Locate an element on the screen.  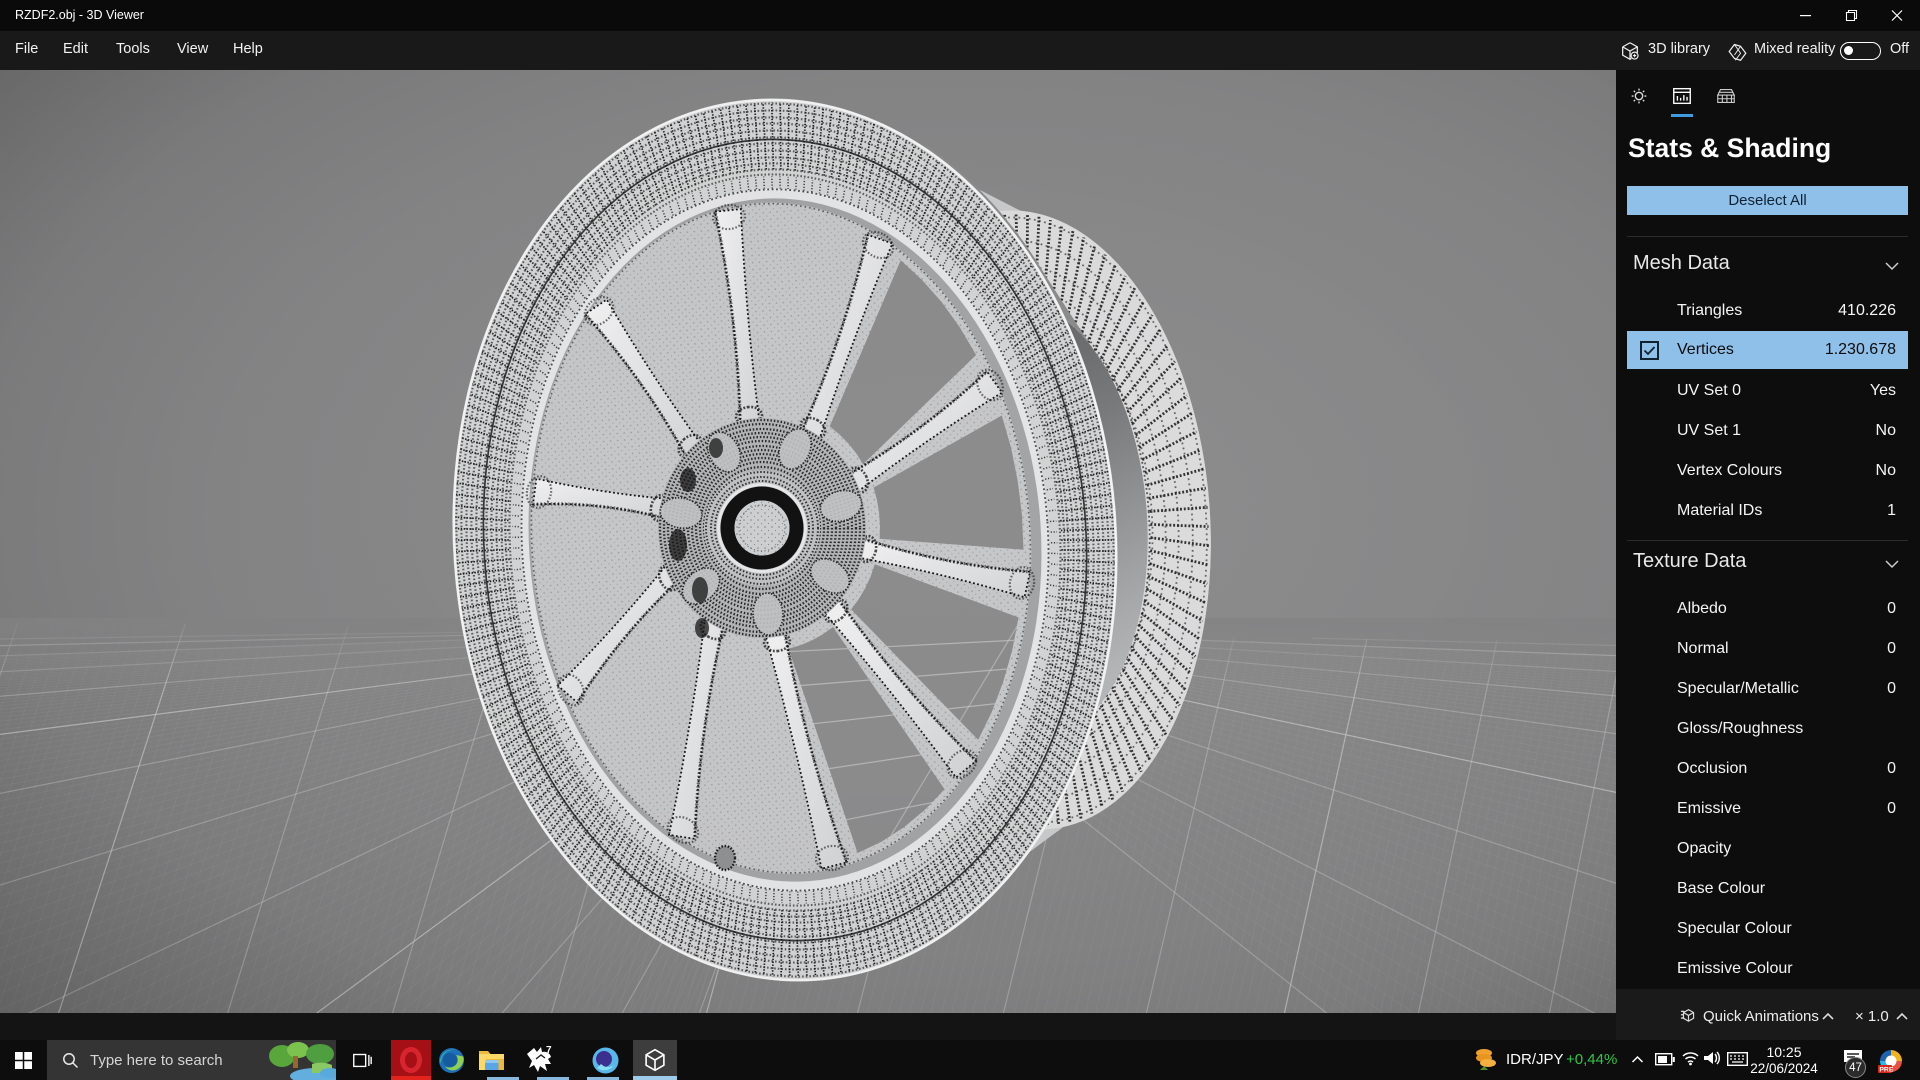
svg-text: PRE is located at coordinates (1886, 1069).